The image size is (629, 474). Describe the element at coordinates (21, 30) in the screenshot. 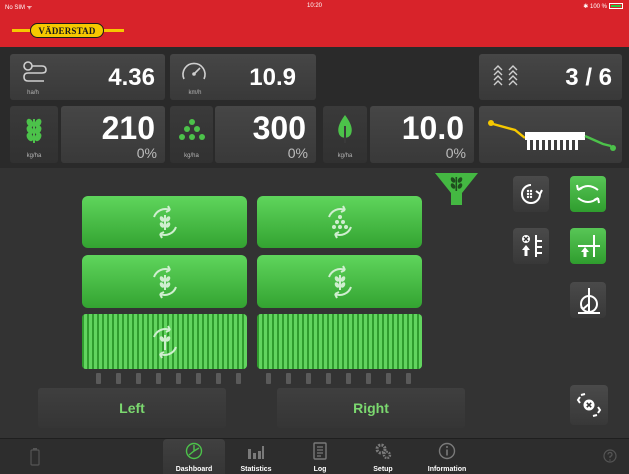

I see `logo-line-left` at that location.